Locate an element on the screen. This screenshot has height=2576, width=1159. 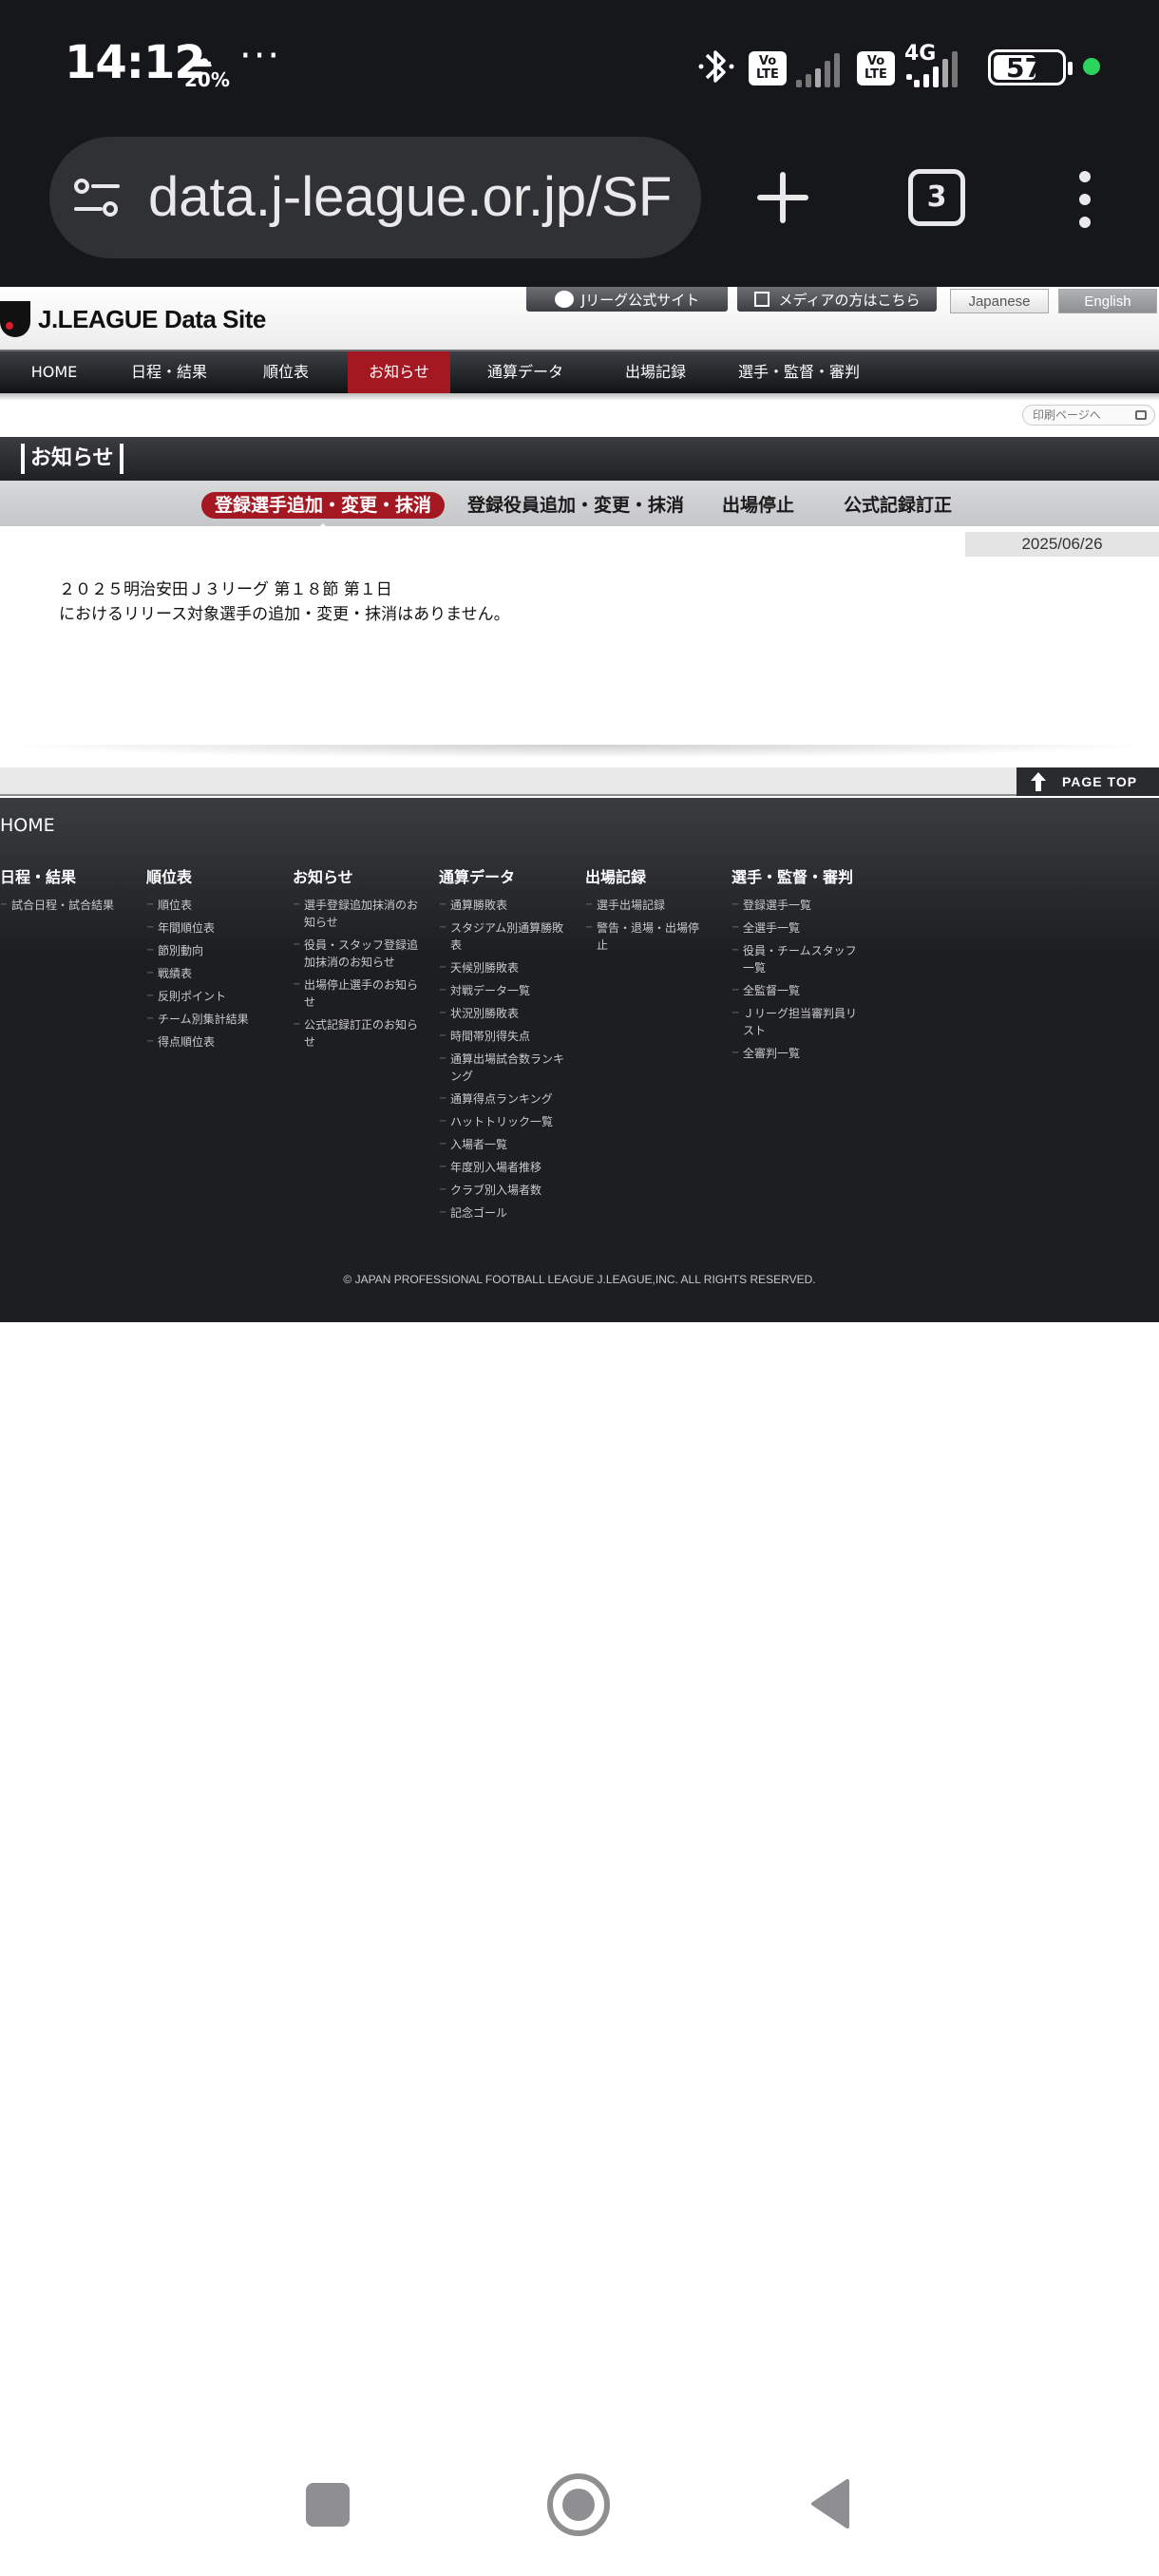
nav-appearances: 出場記録 is located at coordinates (655, 372).